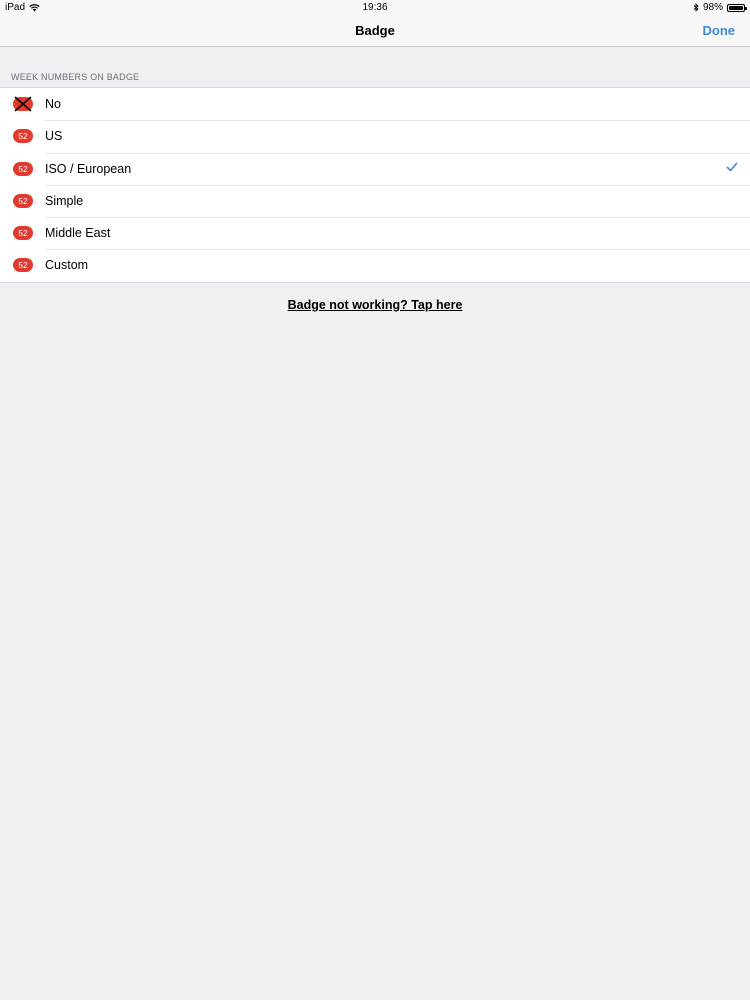 The width and height of the screenshot is (750, 1000). Describe the element at coordinates (54, 136) in the screenshot. I see `option-label: US` at that location.